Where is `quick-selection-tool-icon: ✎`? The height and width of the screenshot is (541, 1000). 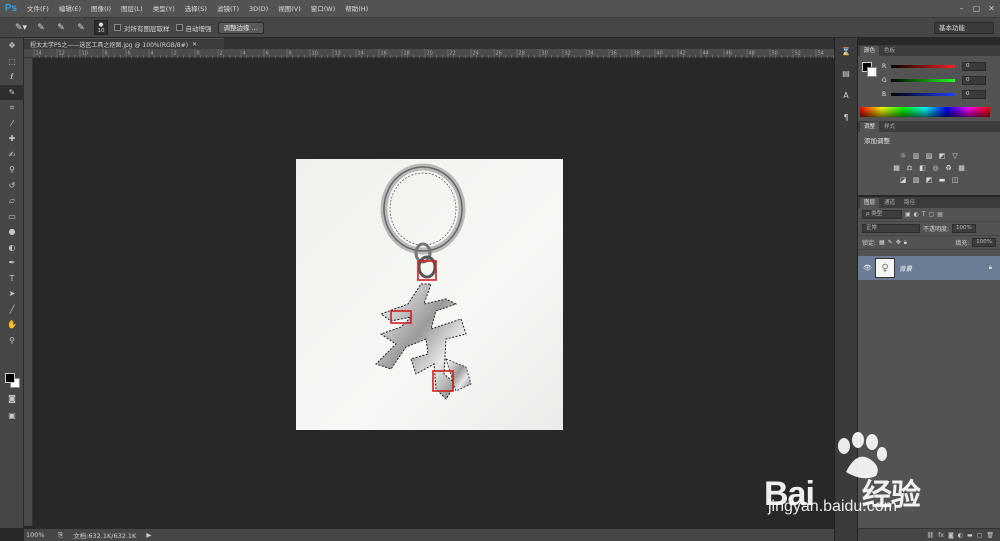 quick-selection-tool-icon: ✎ is located at coordinates (12, 92).